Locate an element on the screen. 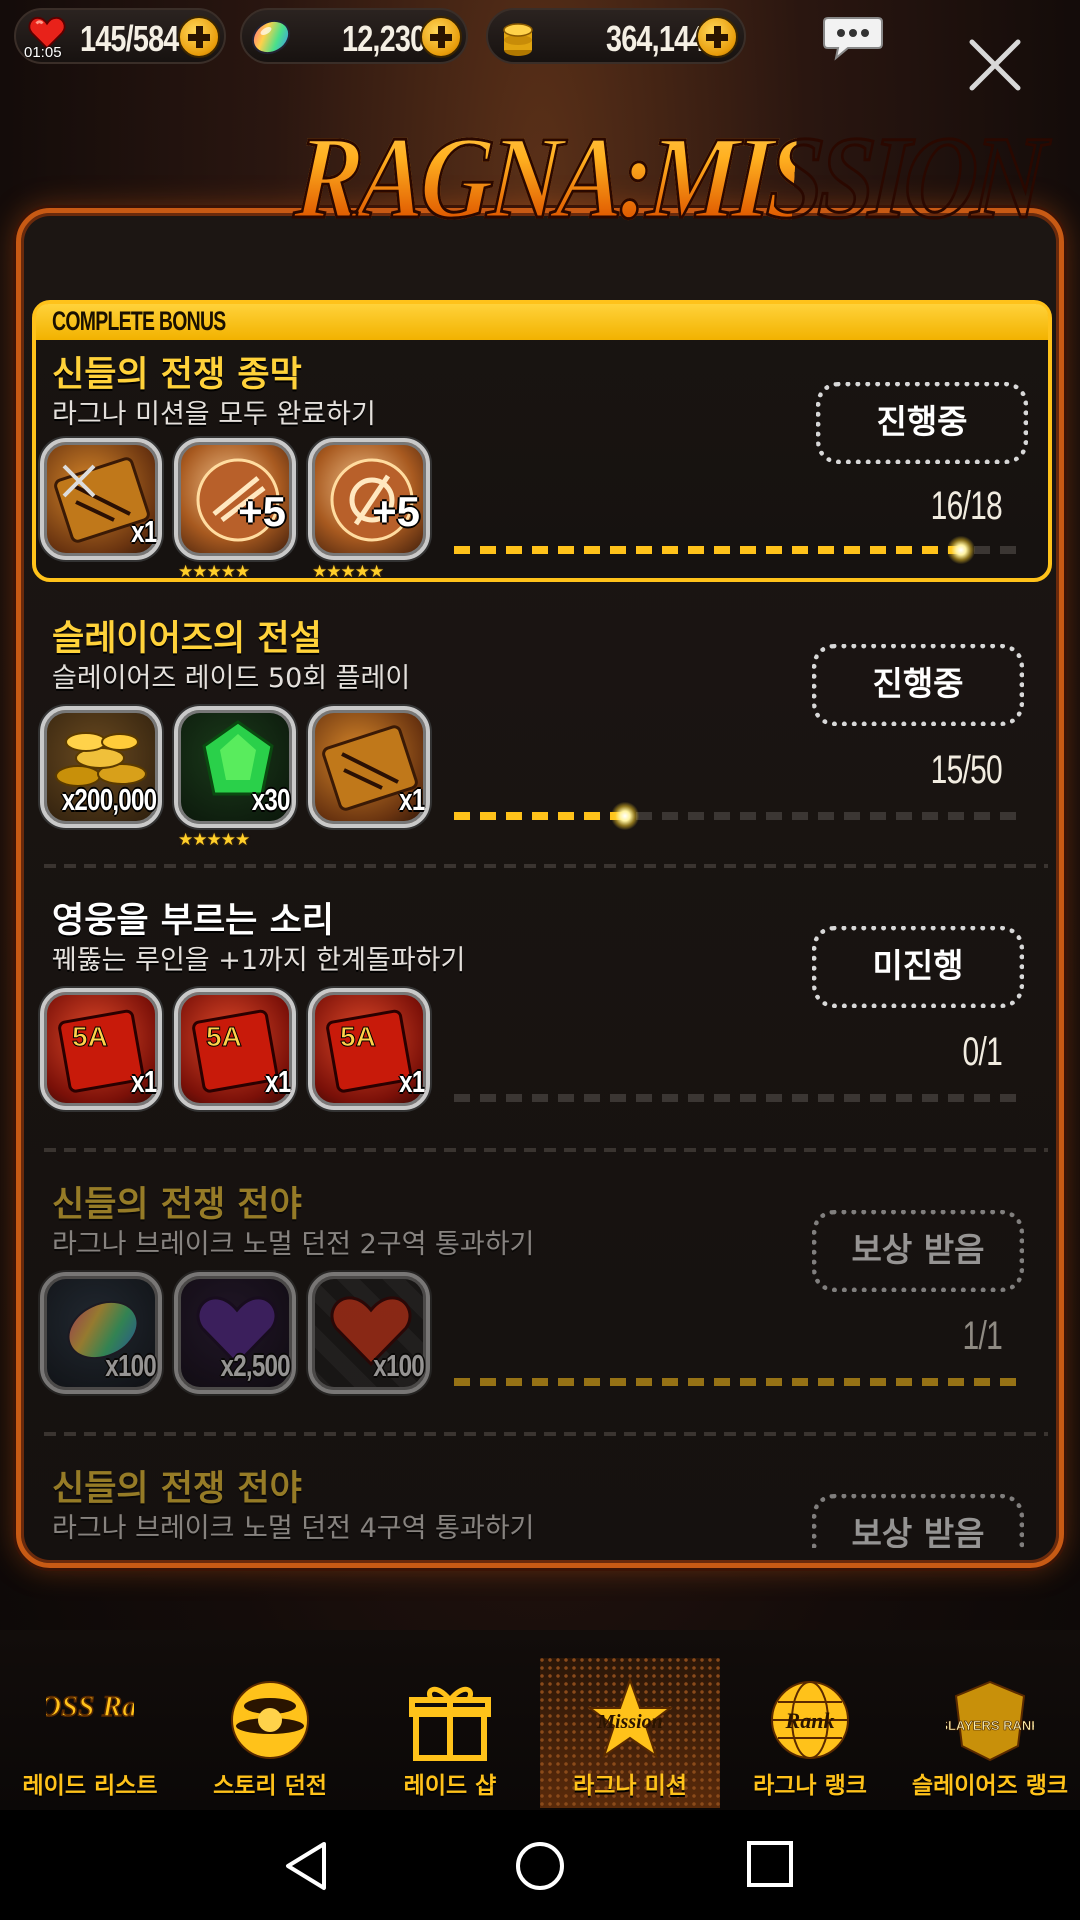  mission-desc: 라그나 미션을 모두 완료하기 is located at coordinates (214, 414).